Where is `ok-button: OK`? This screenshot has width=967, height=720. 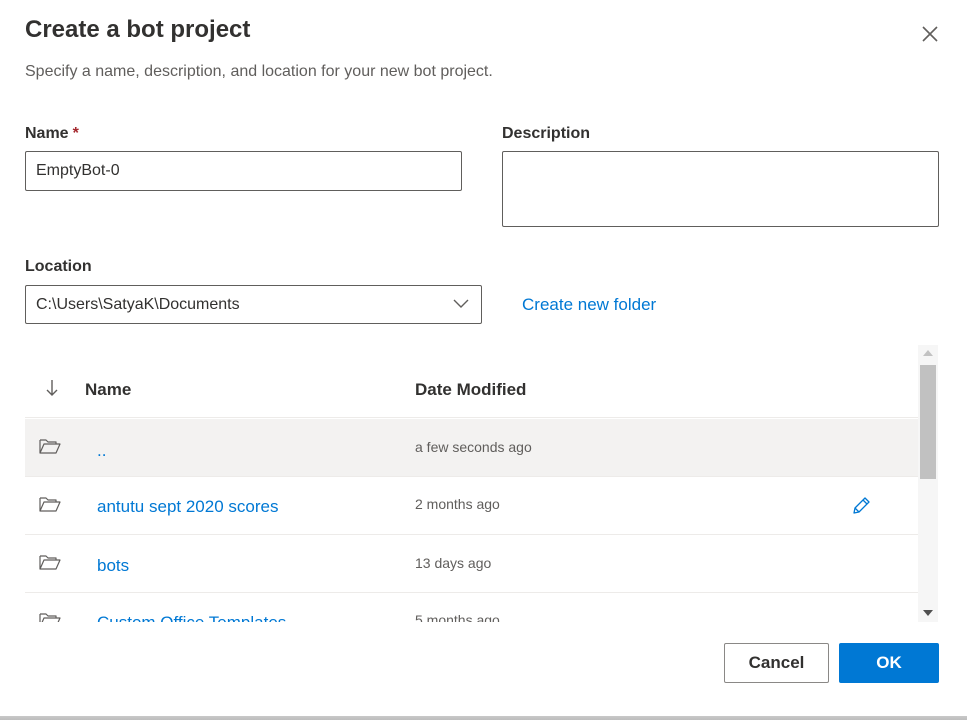 ok-button: OK is located at coordinates (889, 663).